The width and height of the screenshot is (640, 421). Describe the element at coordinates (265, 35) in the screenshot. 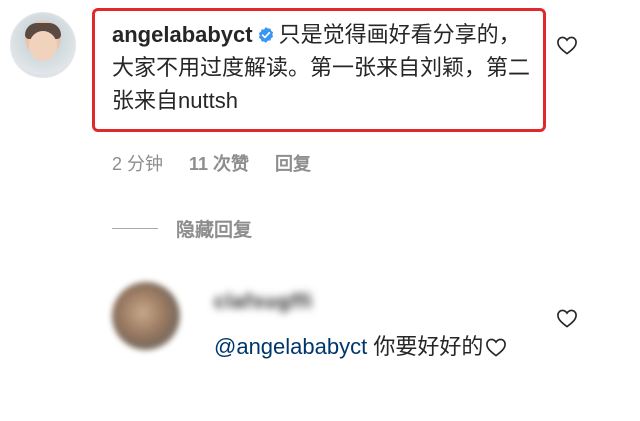

I see `verified-badge-icon` at that location.